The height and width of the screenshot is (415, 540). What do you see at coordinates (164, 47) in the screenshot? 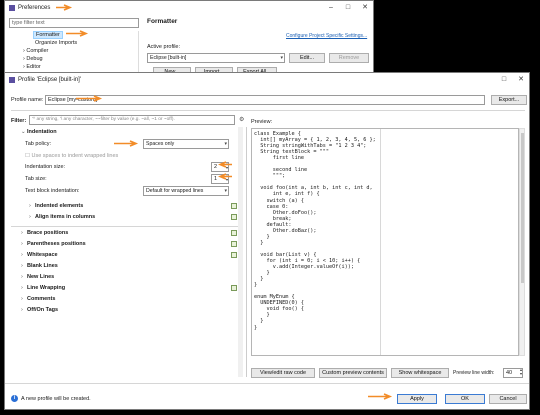
I see `active-profile-label: Active profile:` at bounding box center [164, 47].